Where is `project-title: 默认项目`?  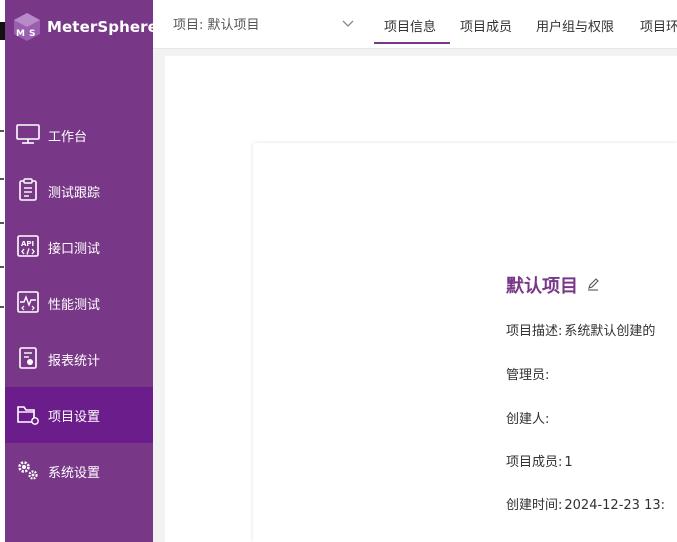 project-title: 默认项目 is located at coordinates (542, 286).